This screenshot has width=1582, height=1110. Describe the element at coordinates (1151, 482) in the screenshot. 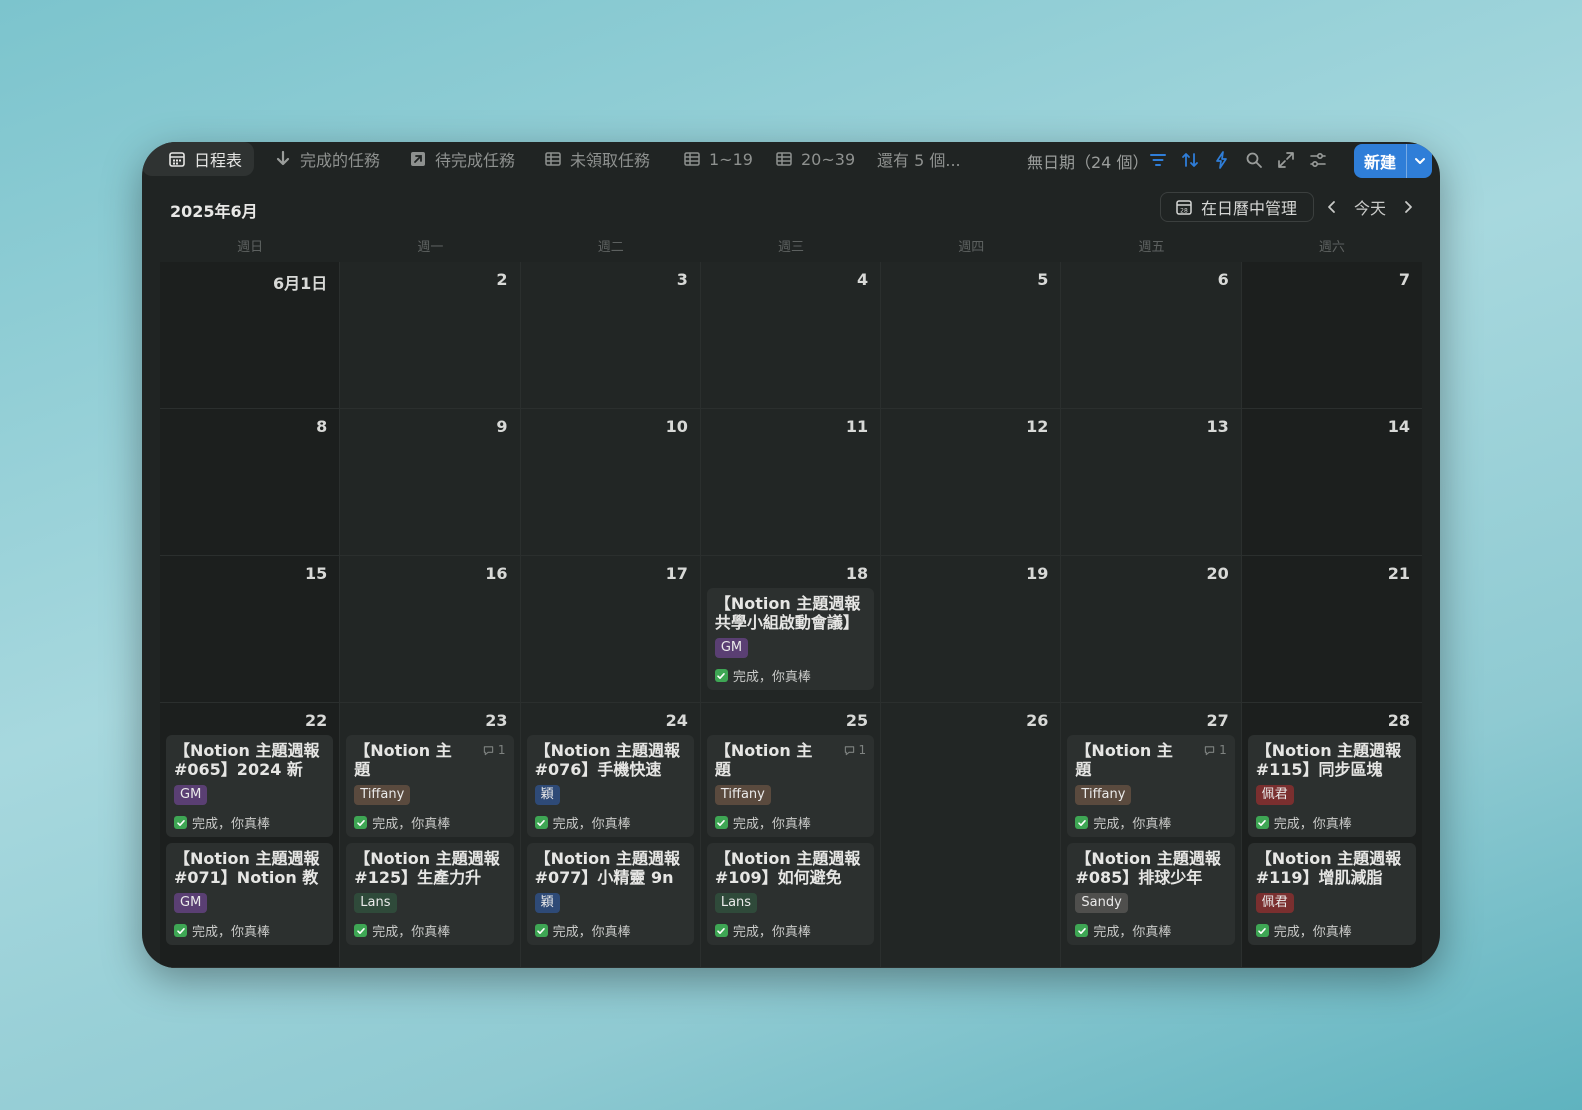

I see `day-cell: 13` at that location.